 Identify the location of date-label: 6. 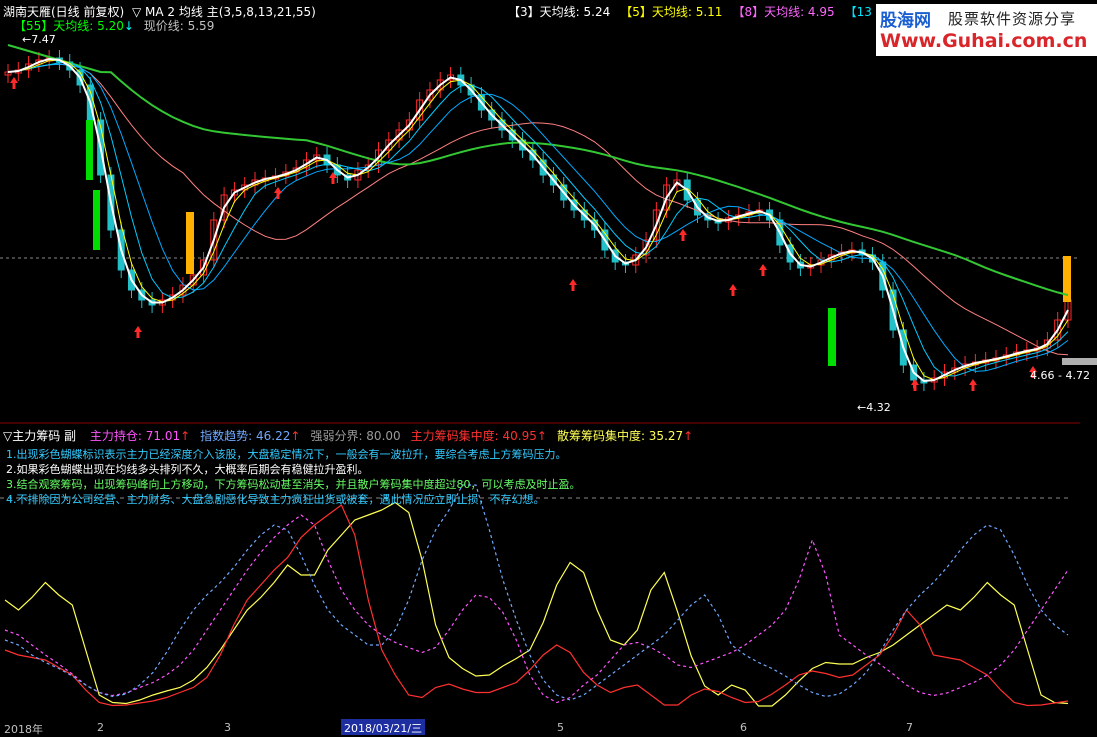
(743, 727).